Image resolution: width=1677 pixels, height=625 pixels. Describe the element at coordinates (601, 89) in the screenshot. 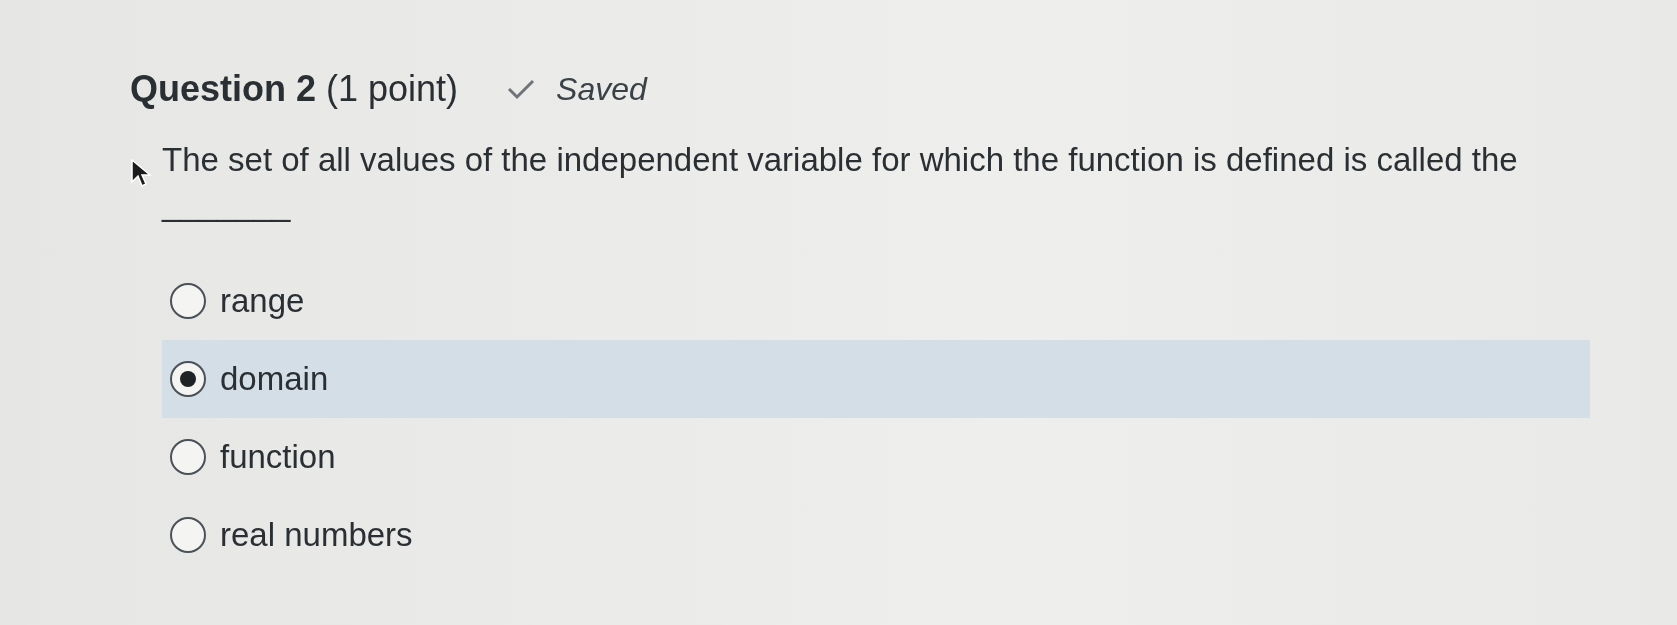

I see `saved-status: Saved` at that location.